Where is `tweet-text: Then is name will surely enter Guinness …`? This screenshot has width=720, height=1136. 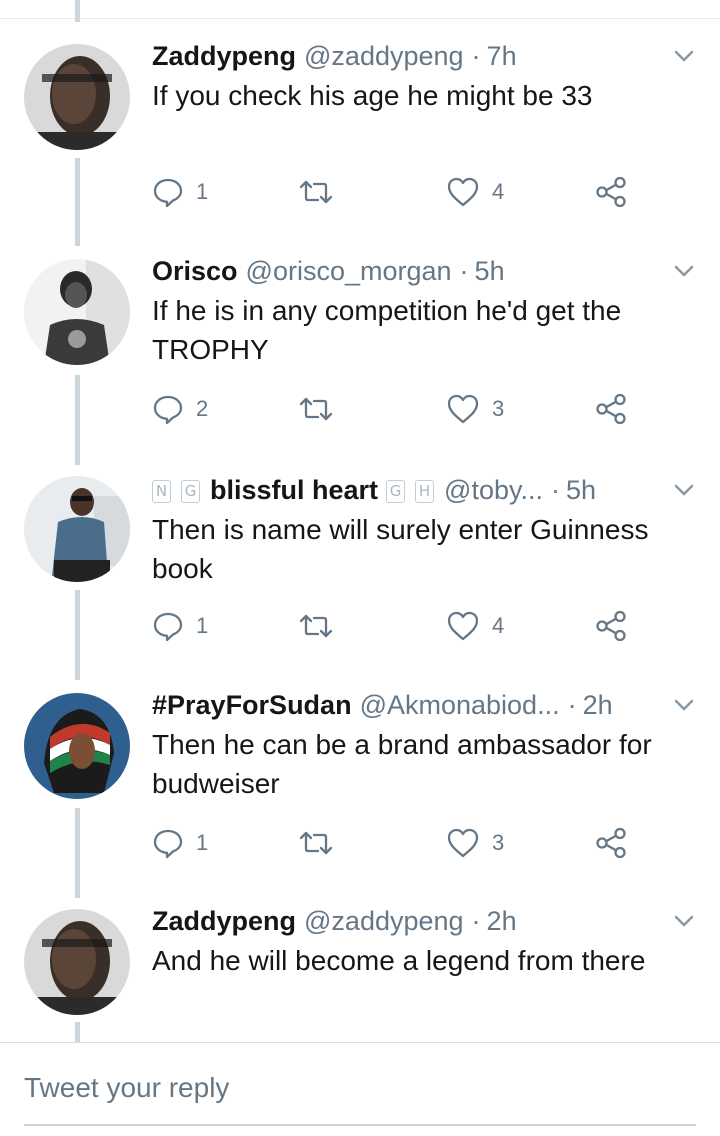 tweet-text: Then is name will surely enter Guinness … is located at coordinates (400, 549).